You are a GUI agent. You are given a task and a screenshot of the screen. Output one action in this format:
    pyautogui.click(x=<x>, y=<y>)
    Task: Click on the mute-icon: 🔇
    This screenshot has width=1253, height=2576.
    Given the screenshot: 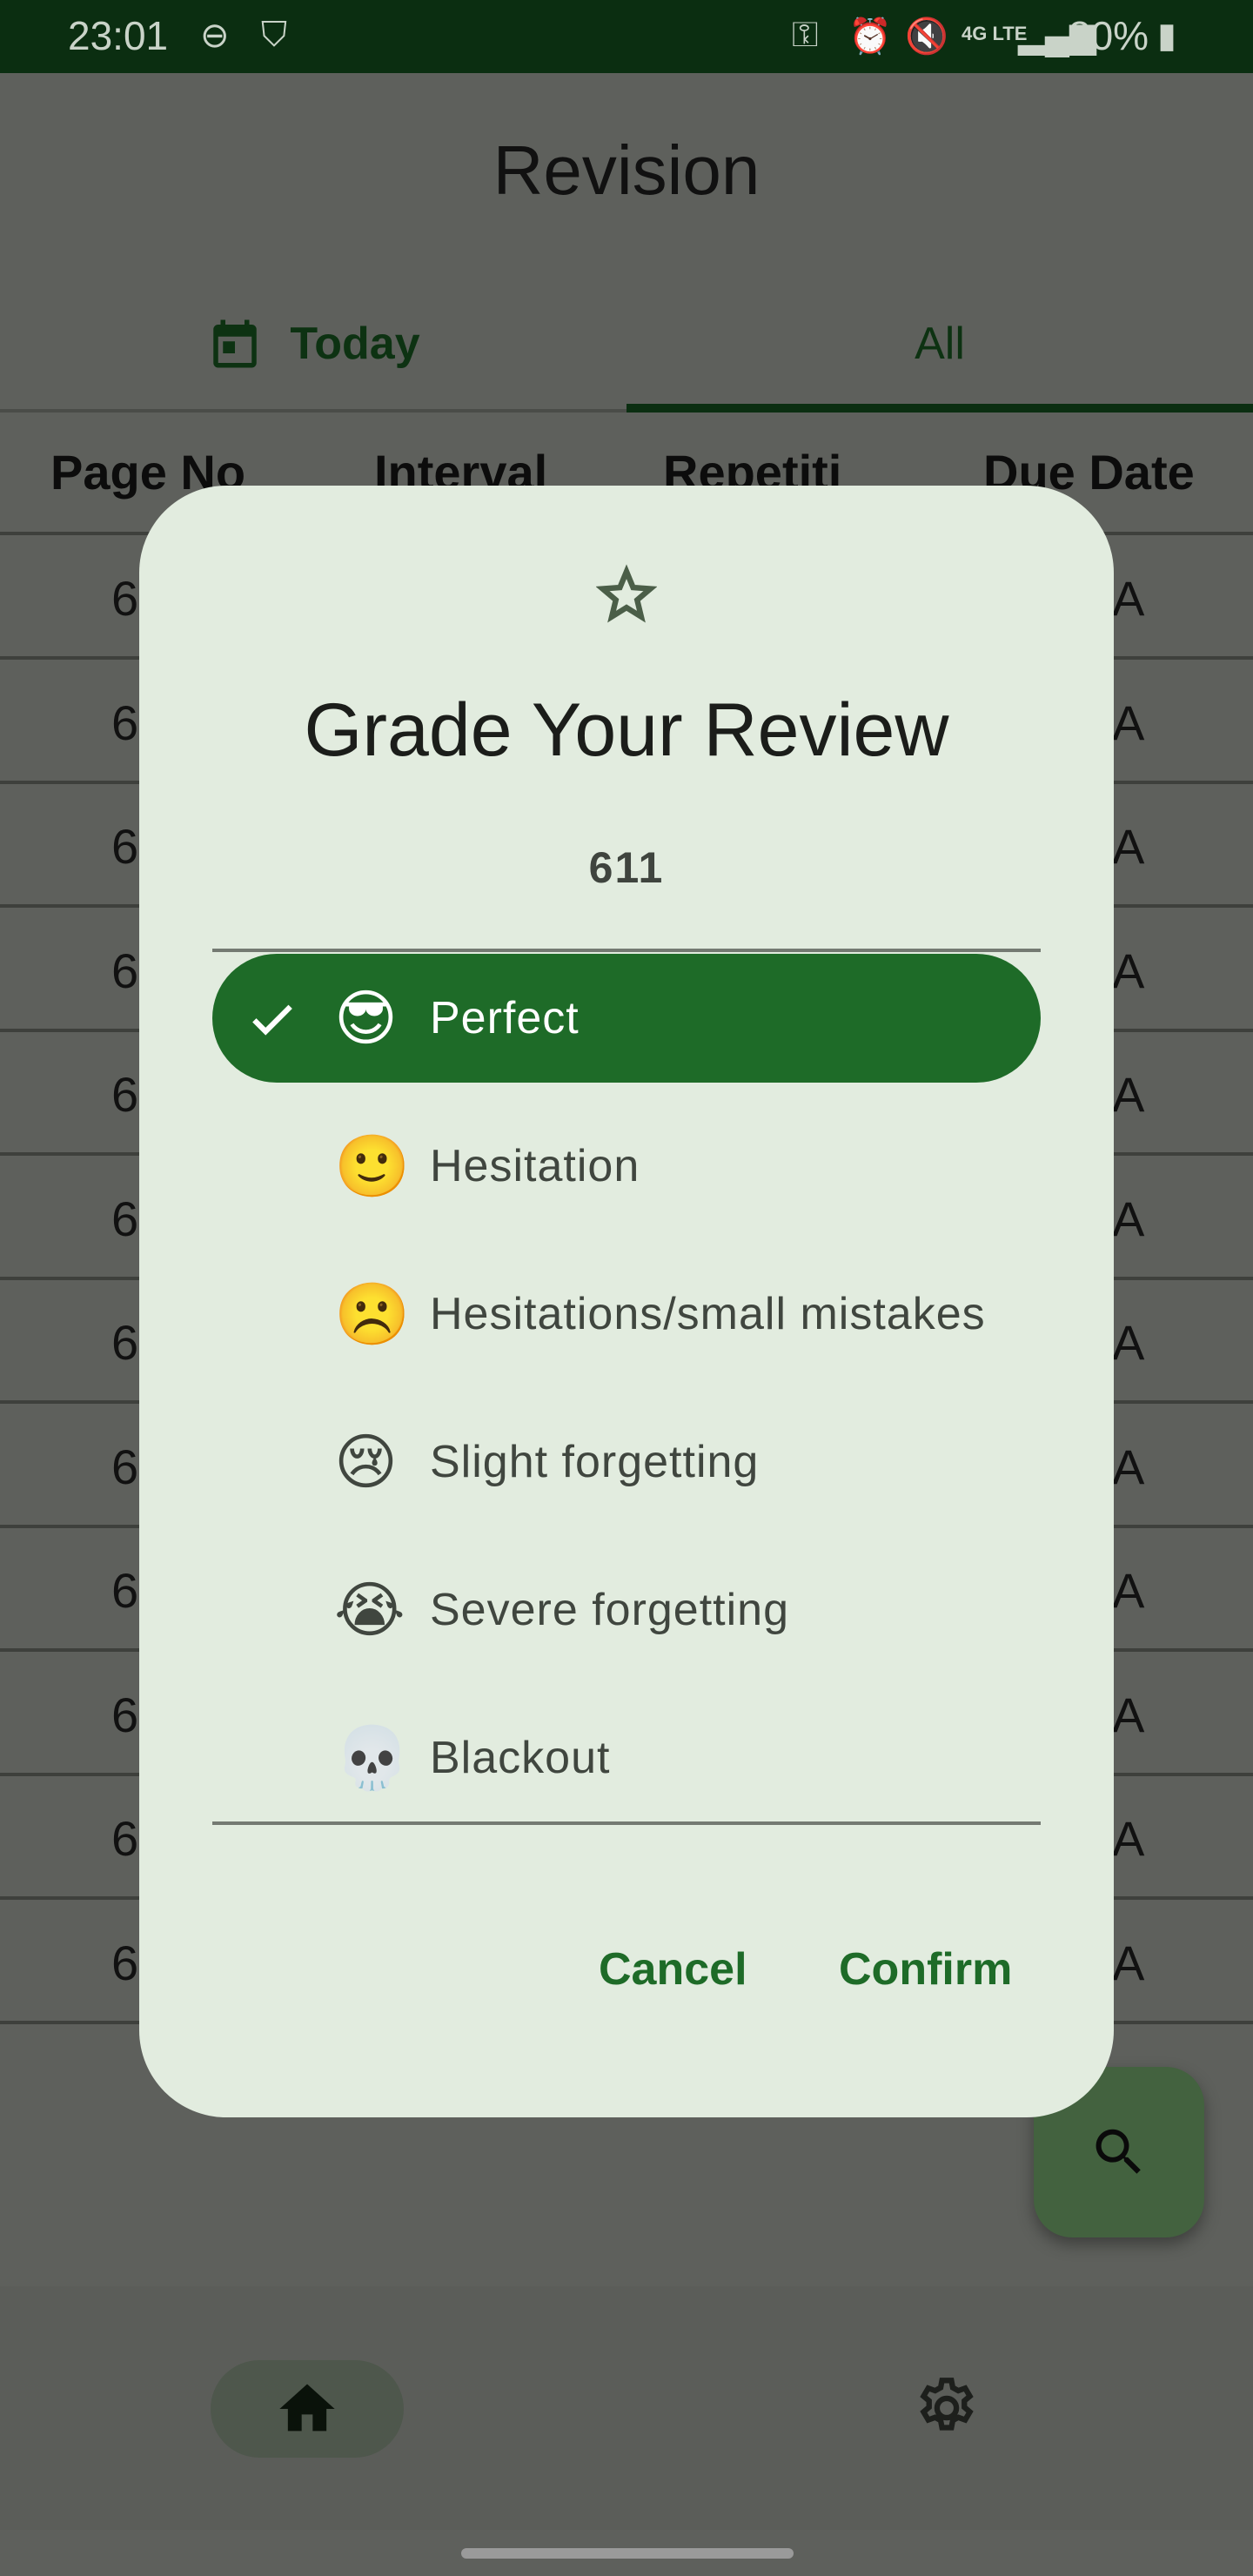 What is the action you would take?
    pyautogui.click(x=927, y=37)
    